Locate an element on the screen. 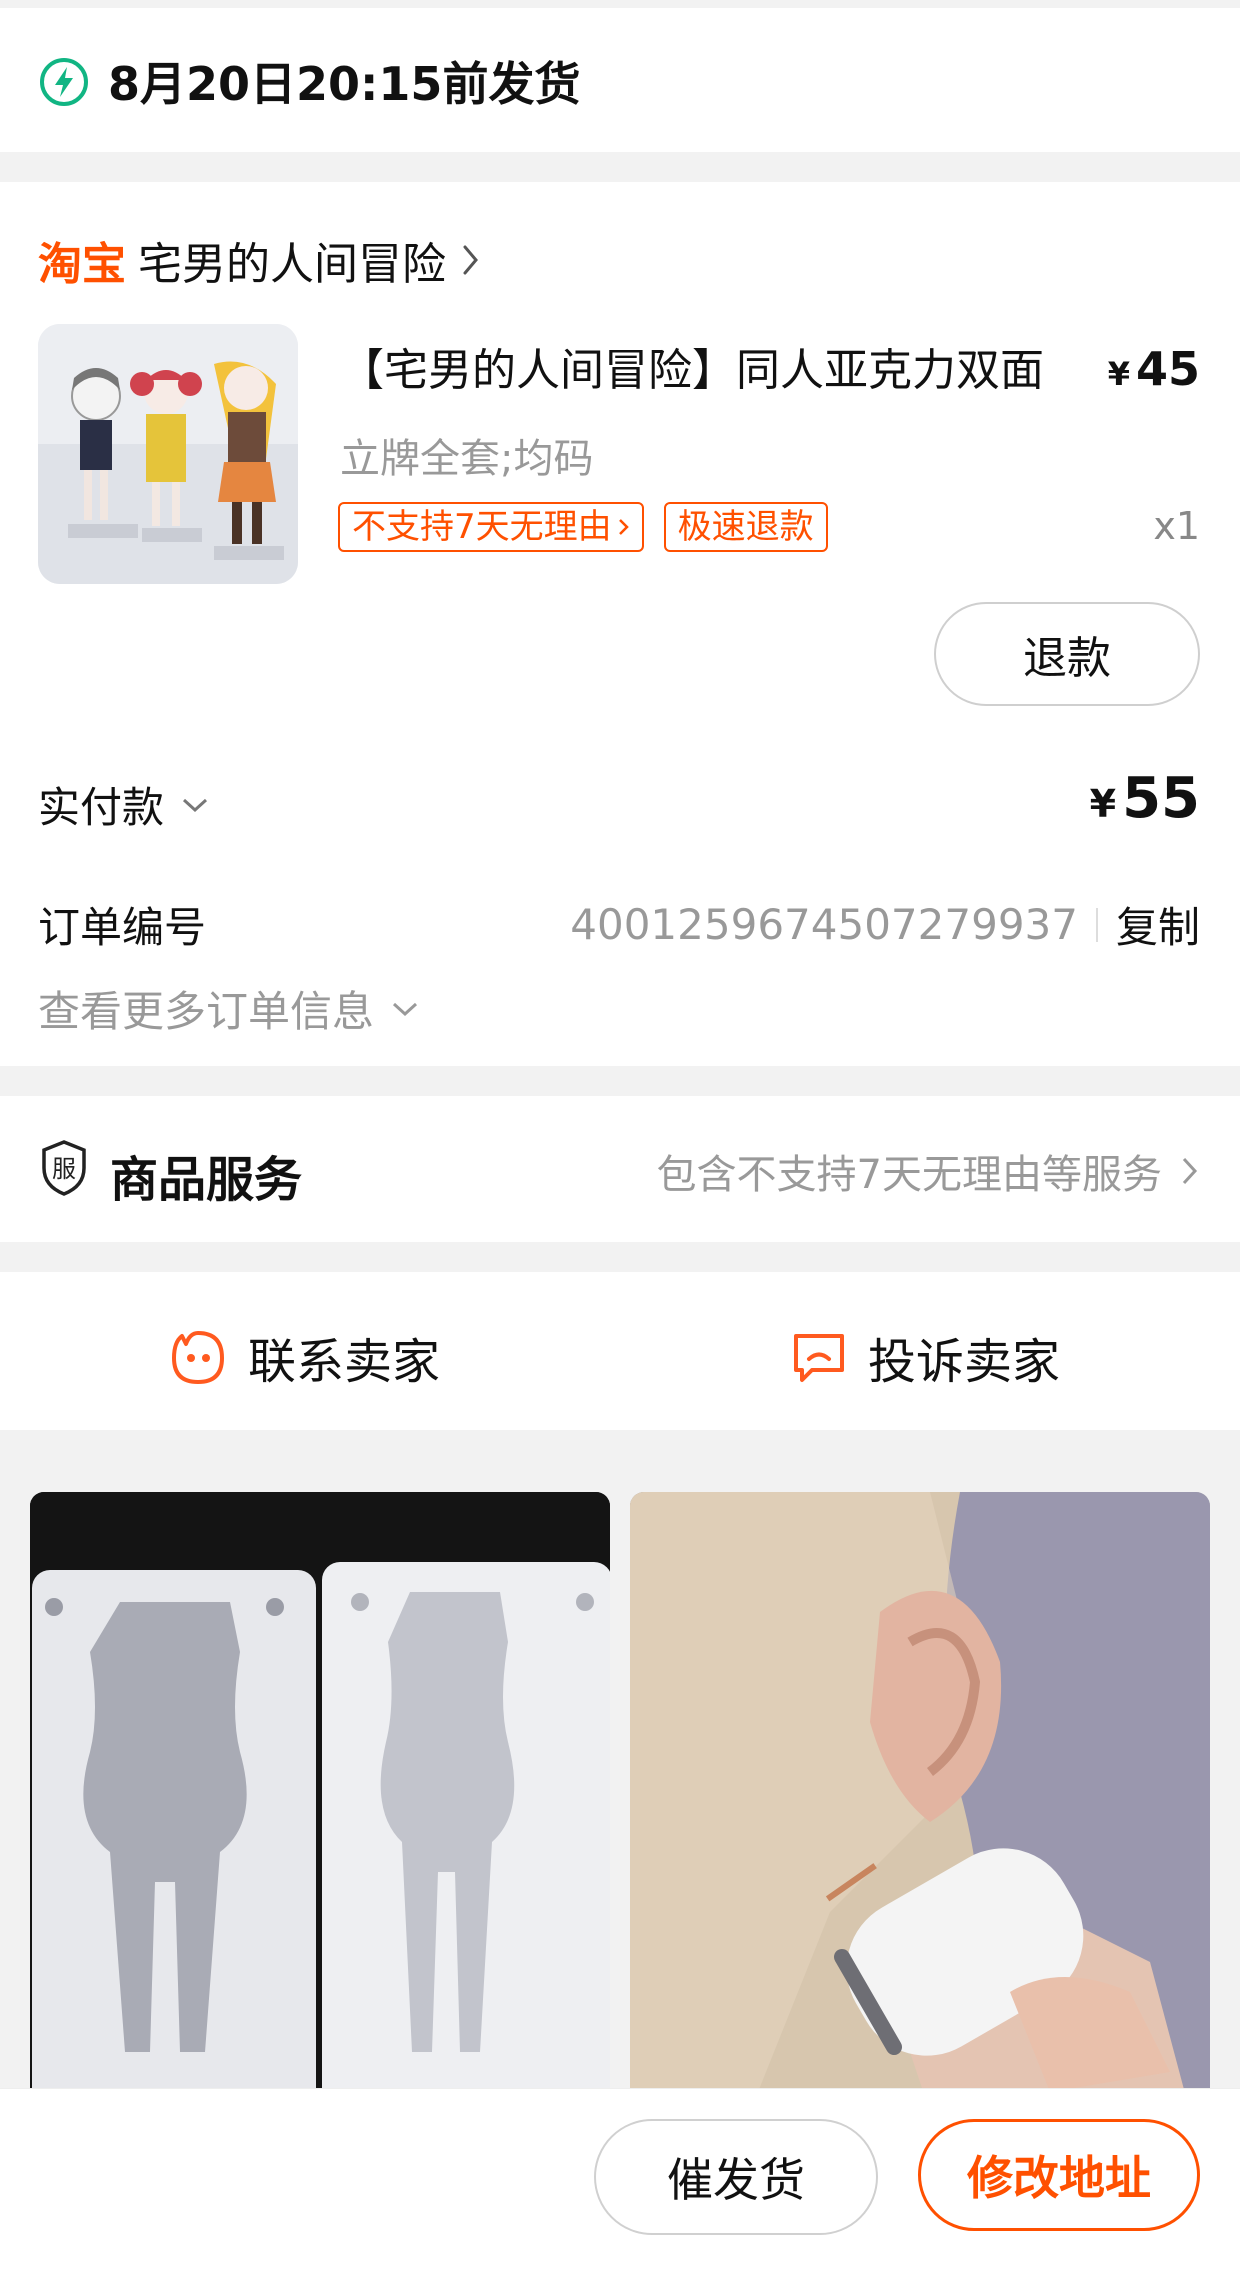 The width and height of the screenshot is (1240, 2281). recommendation-card-left is located at coordinates (320, 1802).